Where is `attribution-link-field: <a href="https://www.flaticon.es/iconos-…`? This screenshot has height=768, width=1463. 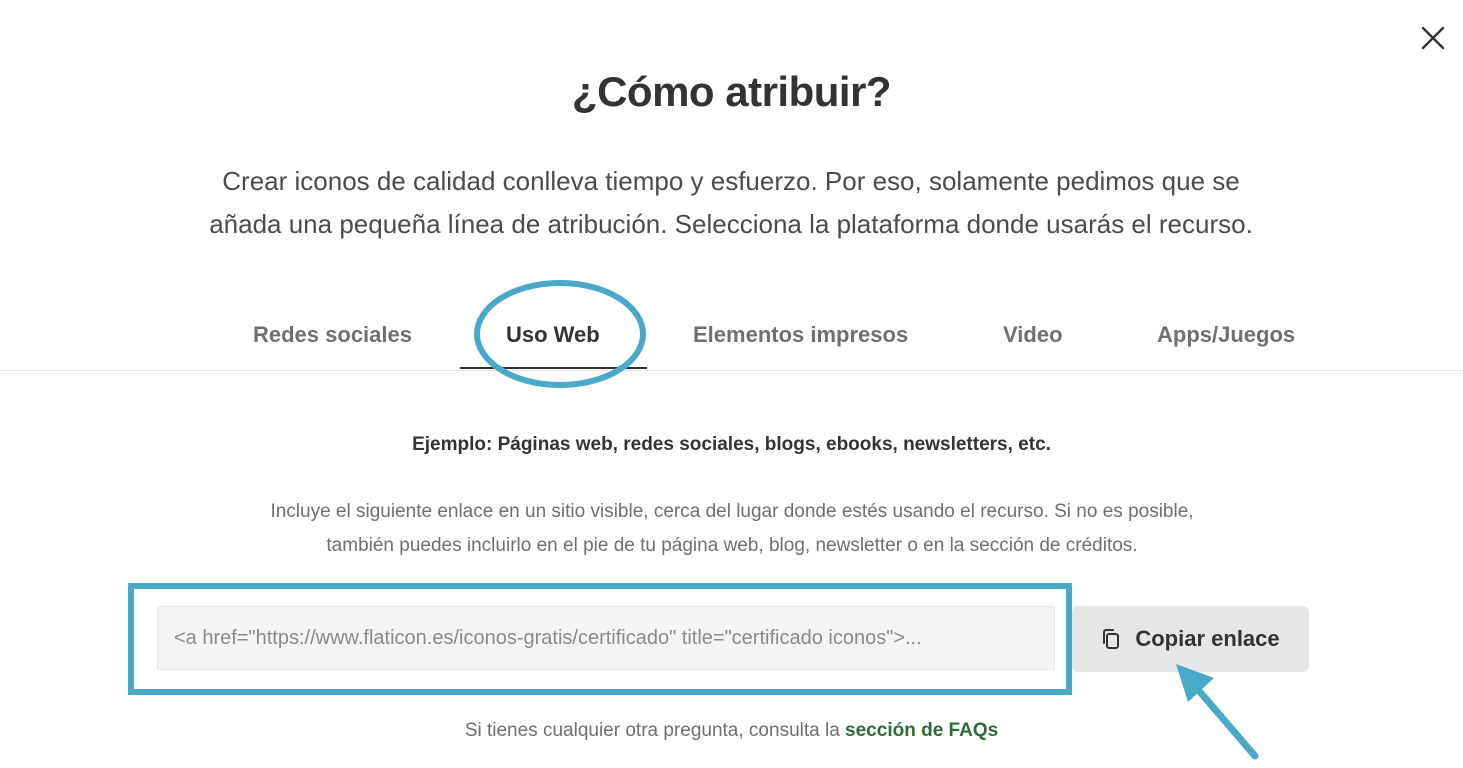
attribution-link-field: <a href="https://www.flaticon.es/iconos-… is located at coordinates (606, 638).